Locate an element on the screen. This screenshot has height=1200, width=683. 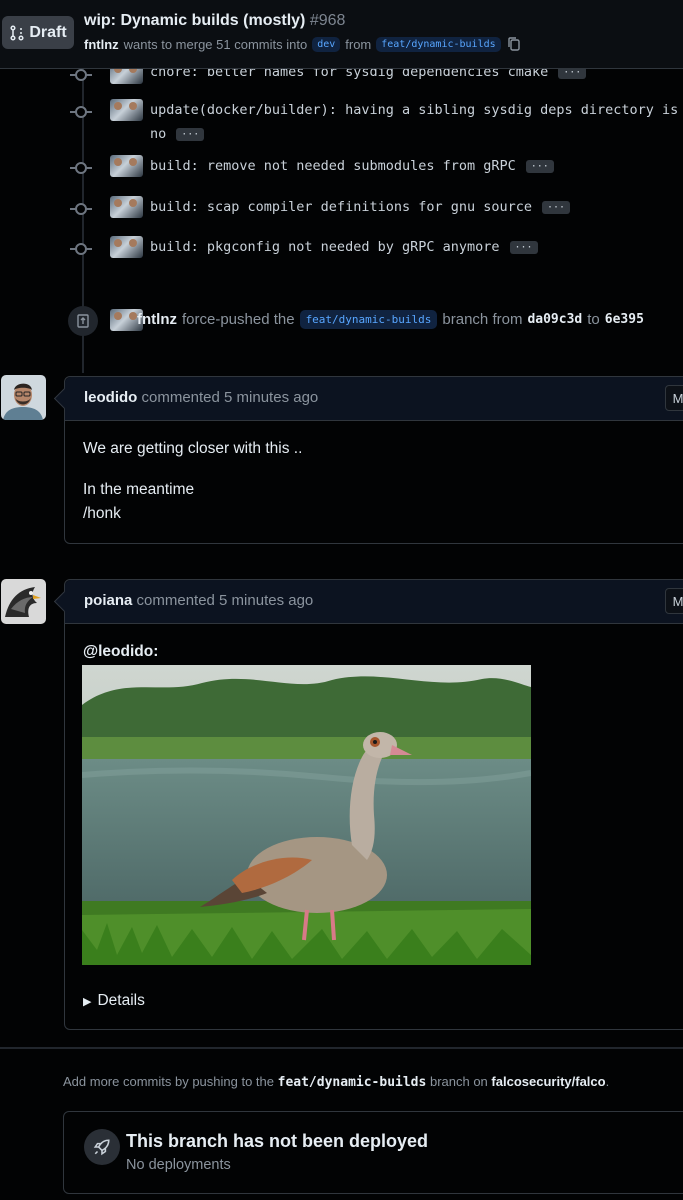
pr-title: wip: Dynamic builds (mostly) #968 is located at coordinates (214, 21).